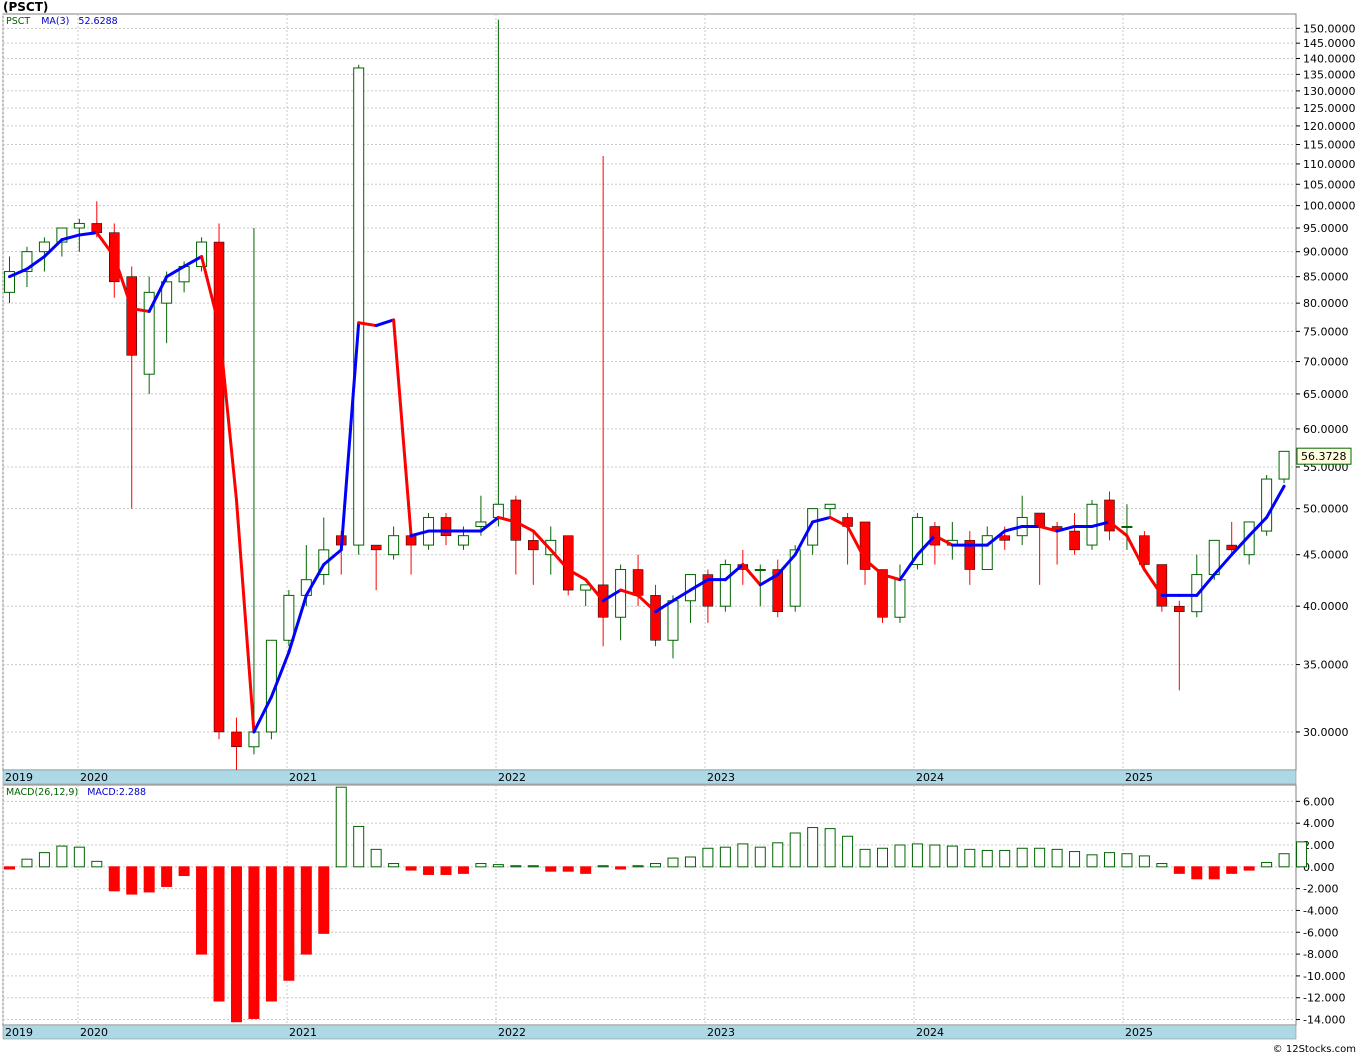 The width and height of the screenshot is (1360, 1060). Describe the element at coordinates (1326, 331) in the screenshot. I see `y-tick-label: 75.0000` at that location.